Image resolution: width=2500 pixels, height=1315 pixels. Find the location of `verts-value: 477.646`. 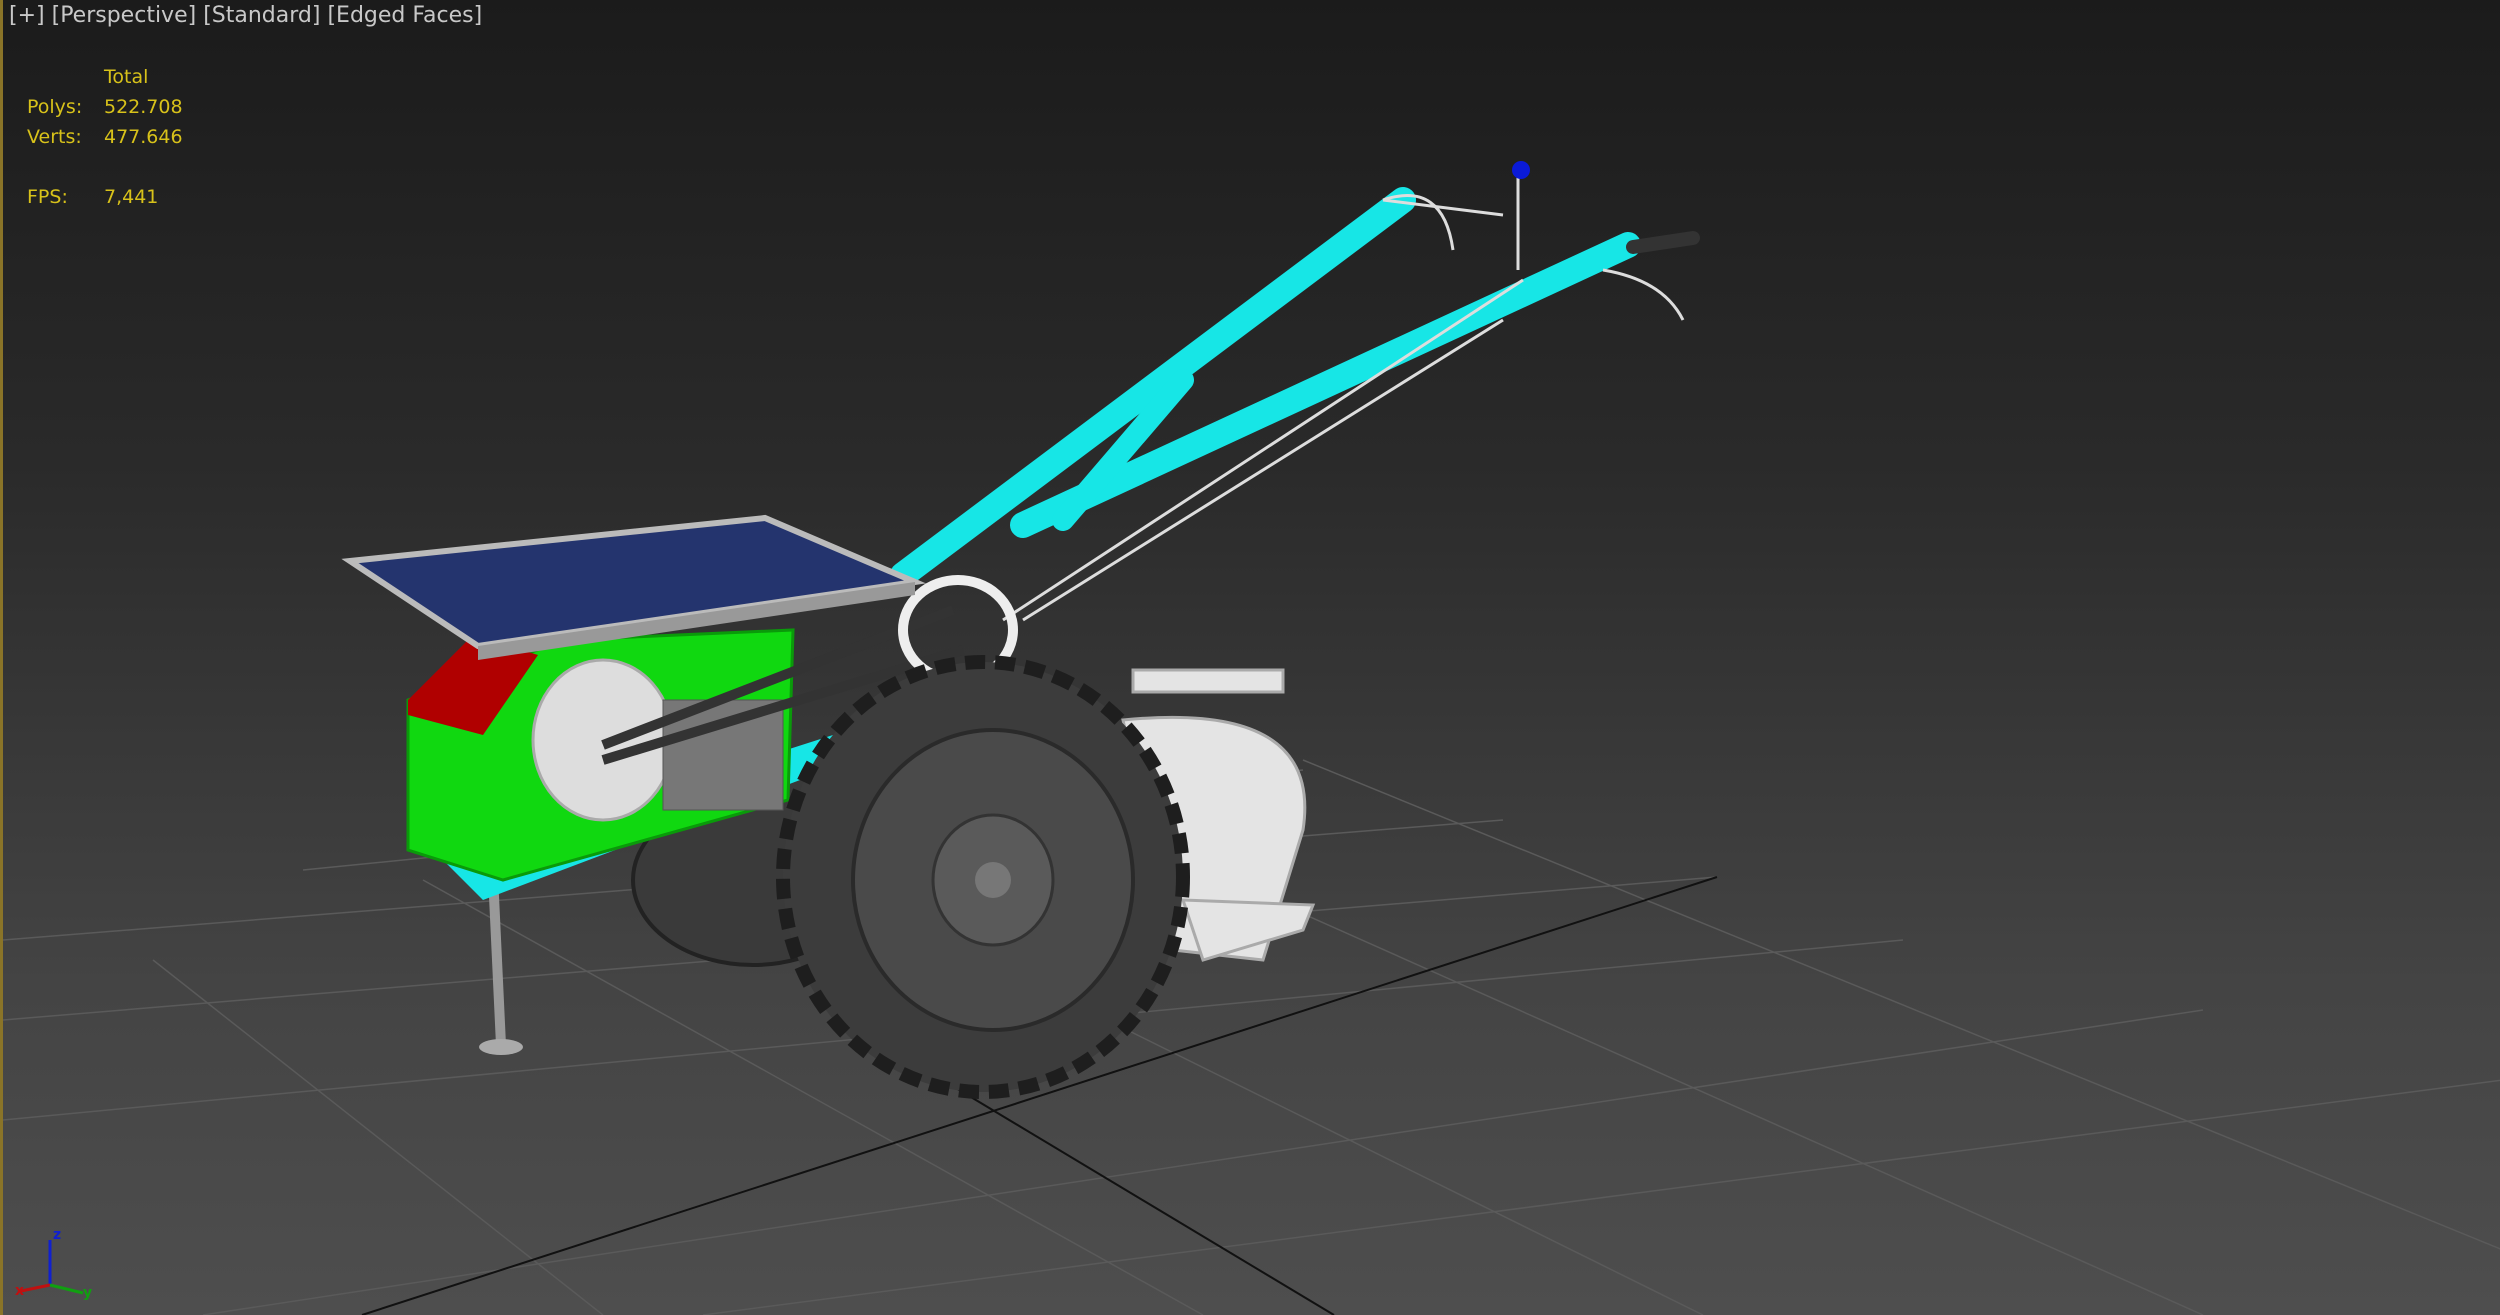

verts-value: 477.646 is located at coordinates (143, 137).